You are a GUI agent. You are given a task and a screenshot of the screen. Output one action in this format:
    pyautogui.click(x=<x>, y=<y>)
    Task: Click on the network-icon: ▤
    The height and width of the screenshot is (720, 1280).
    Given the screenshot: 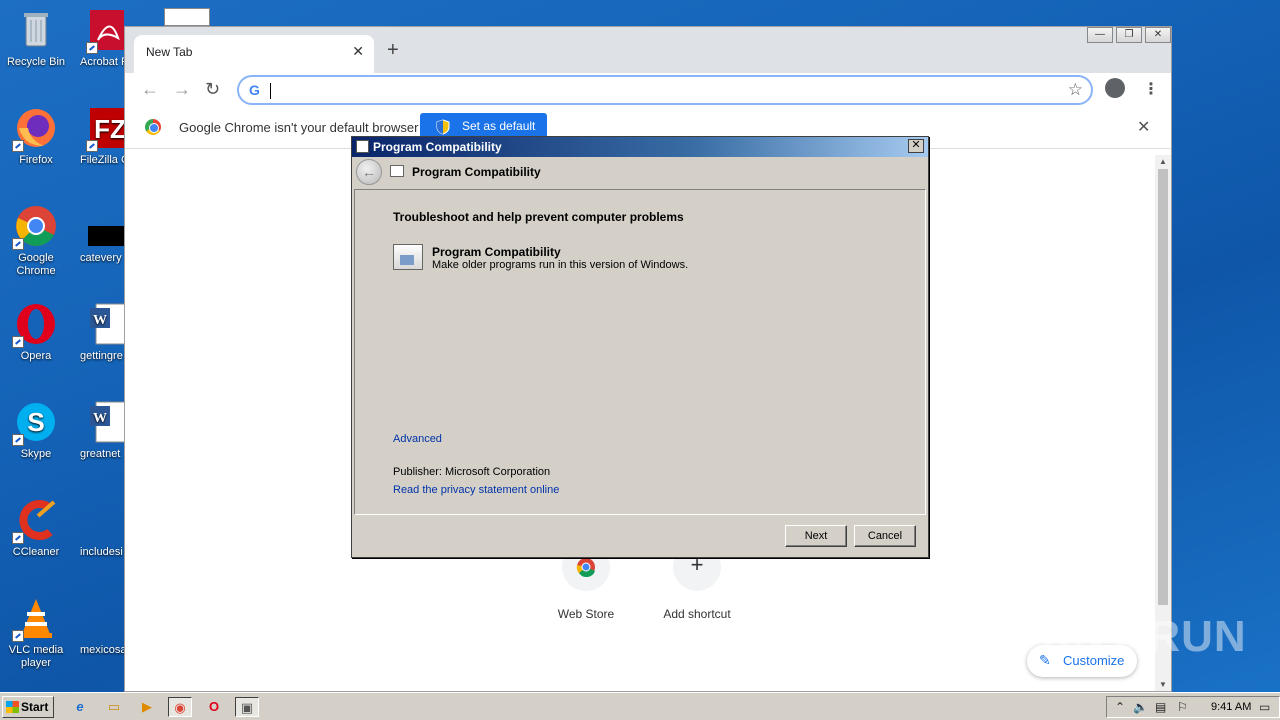 What is the action you would take?
    pyautogui.click(x=1160, y=707)
    